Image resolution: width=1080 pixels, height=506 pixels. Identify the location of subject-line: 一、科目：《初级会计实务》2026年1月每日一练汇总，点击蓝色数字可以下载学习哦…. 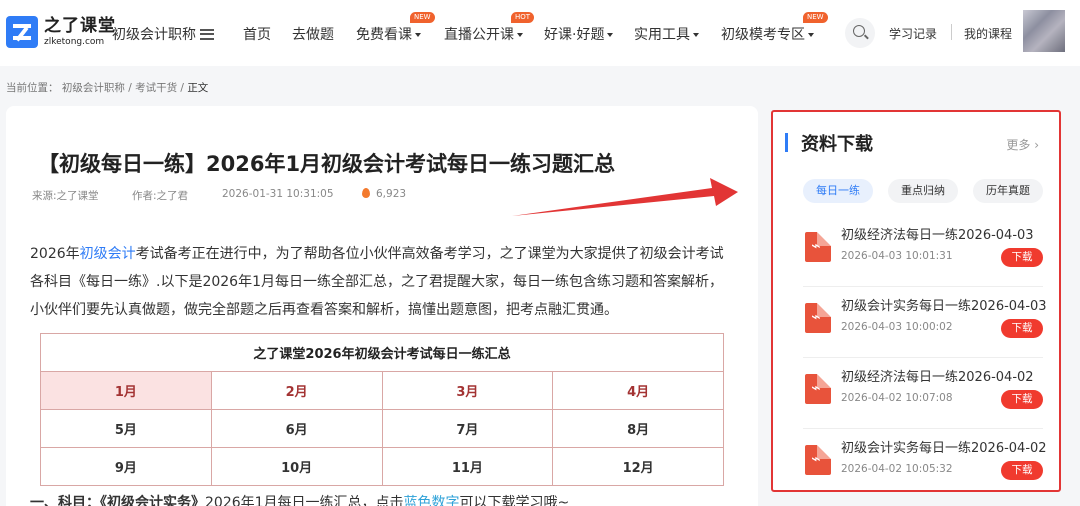
(299, 499).